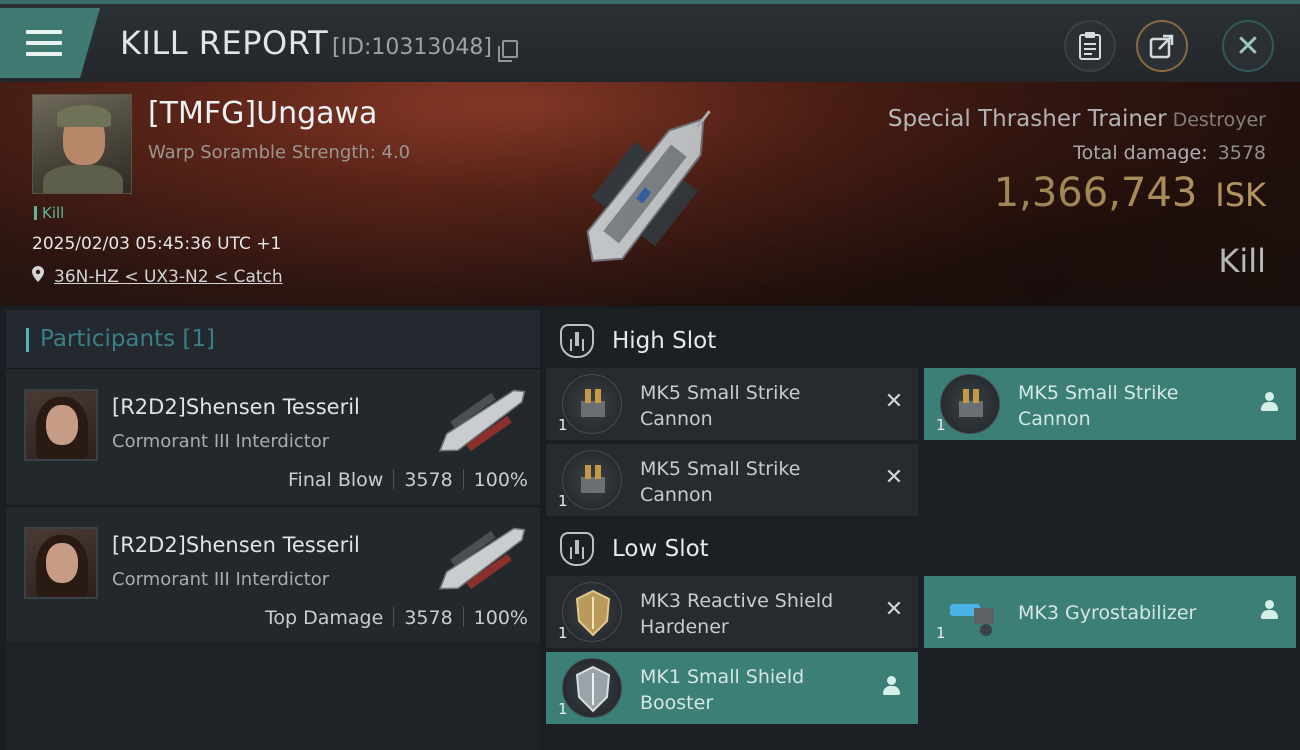  I want to click on gyrostabilizer-icon, so click(970, 612).